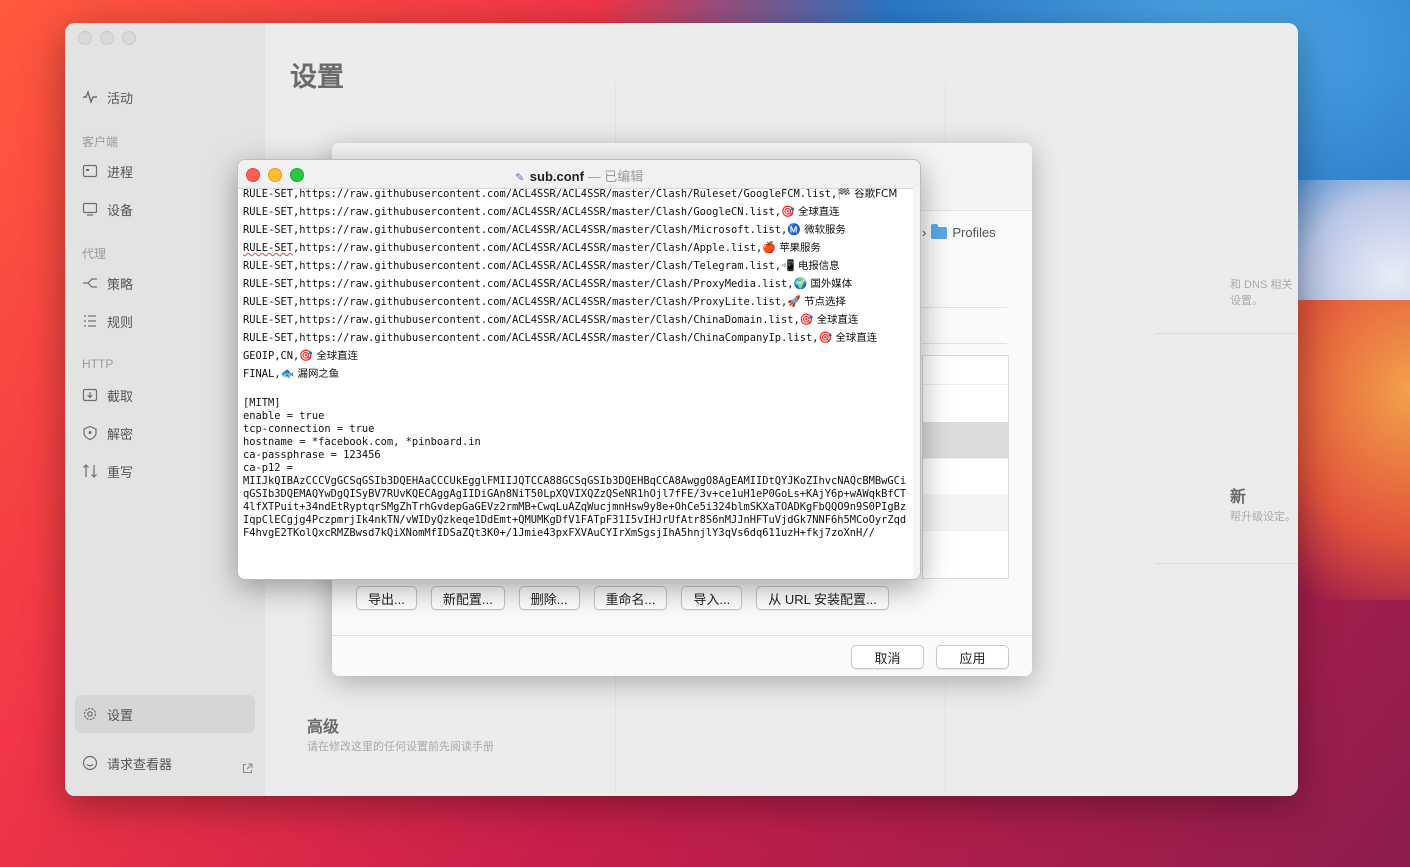 The height and width of the screenshot is (867, 1410). I want to click on profile-list, so click(965, 467).